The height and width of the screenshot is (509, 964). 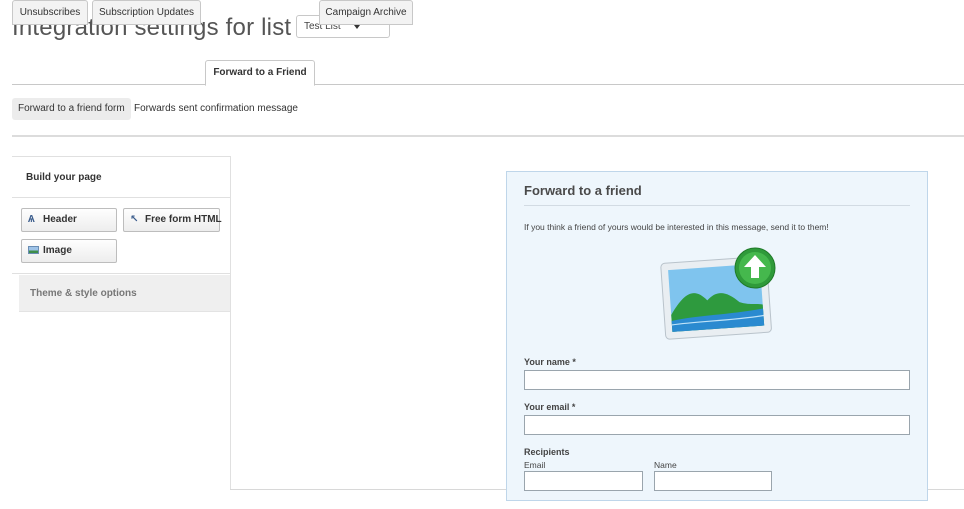 I want to click on image-icon, so click(x=33, y=250).